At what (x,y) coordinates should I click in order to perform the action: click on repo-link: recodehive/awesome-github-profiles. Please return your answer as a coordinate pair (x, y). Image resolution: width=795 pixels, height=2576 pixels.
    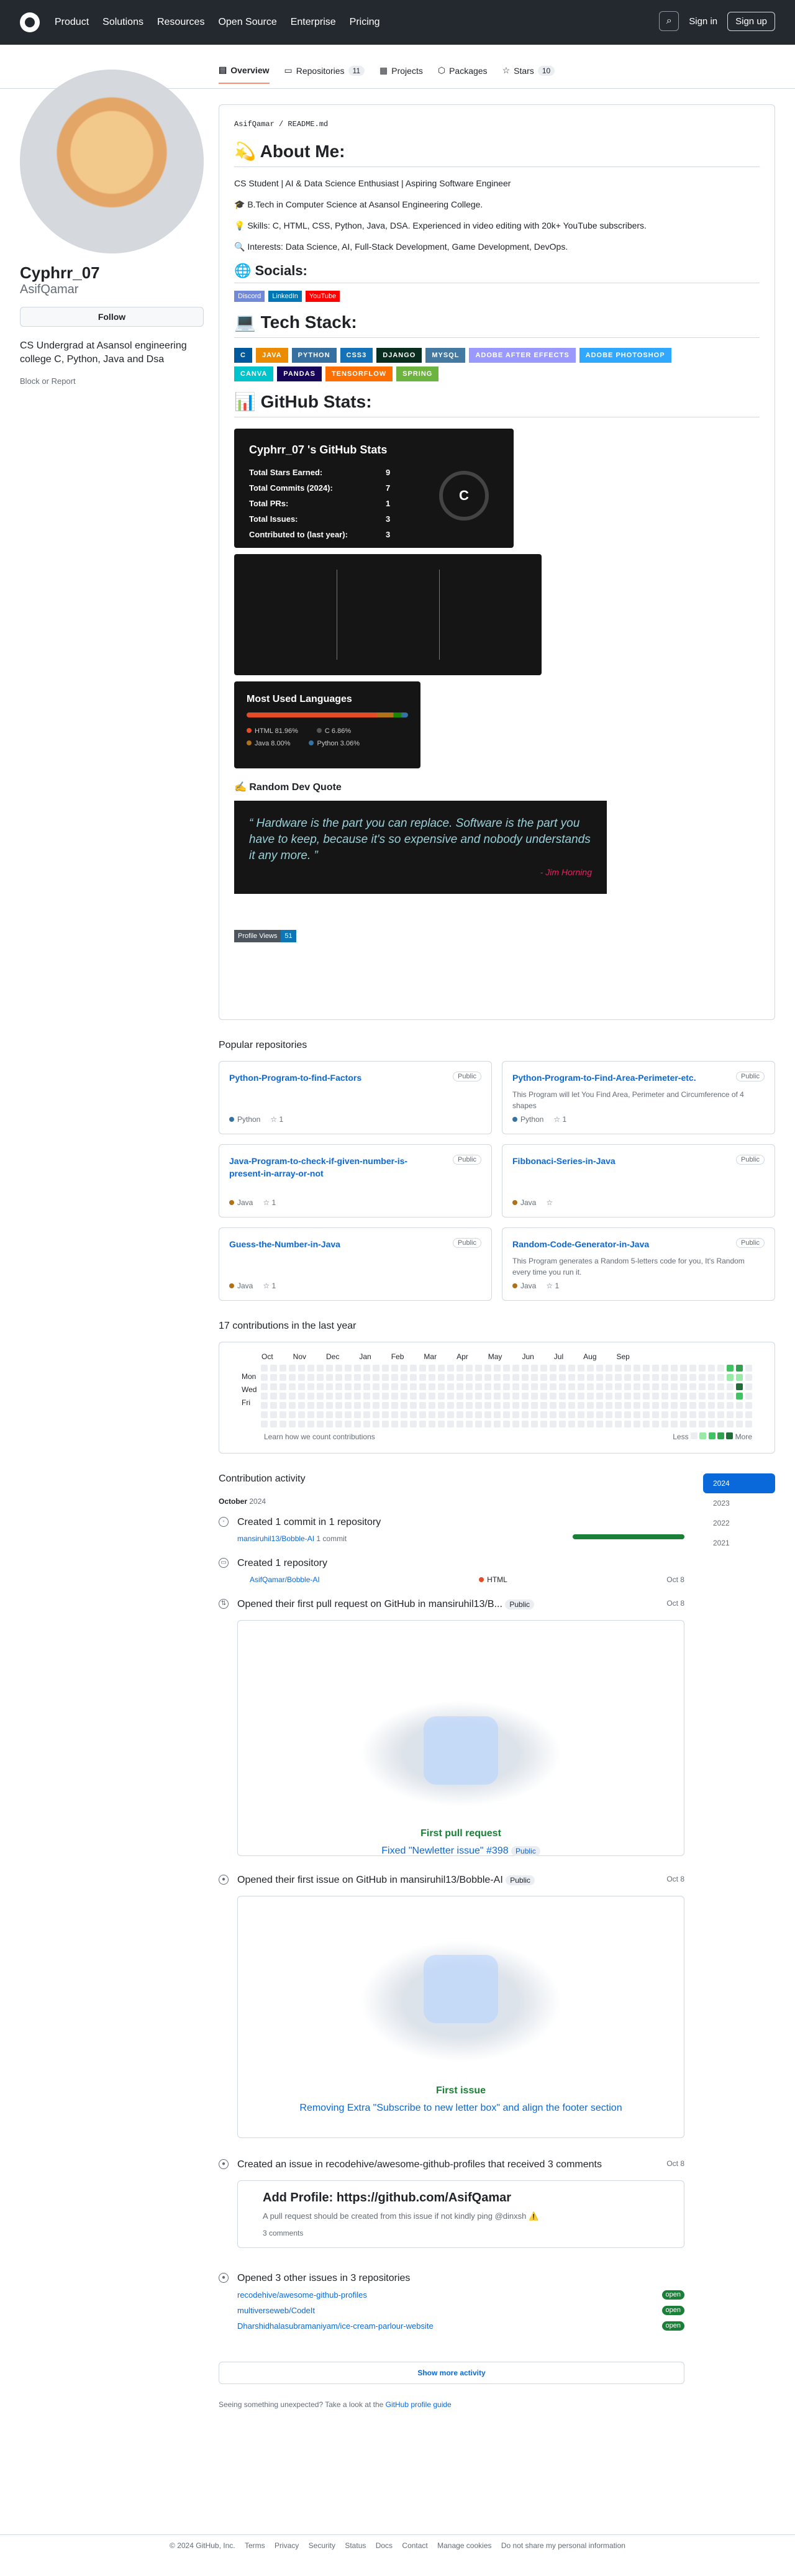
    Looking at the image, I should click on (302, 2295).